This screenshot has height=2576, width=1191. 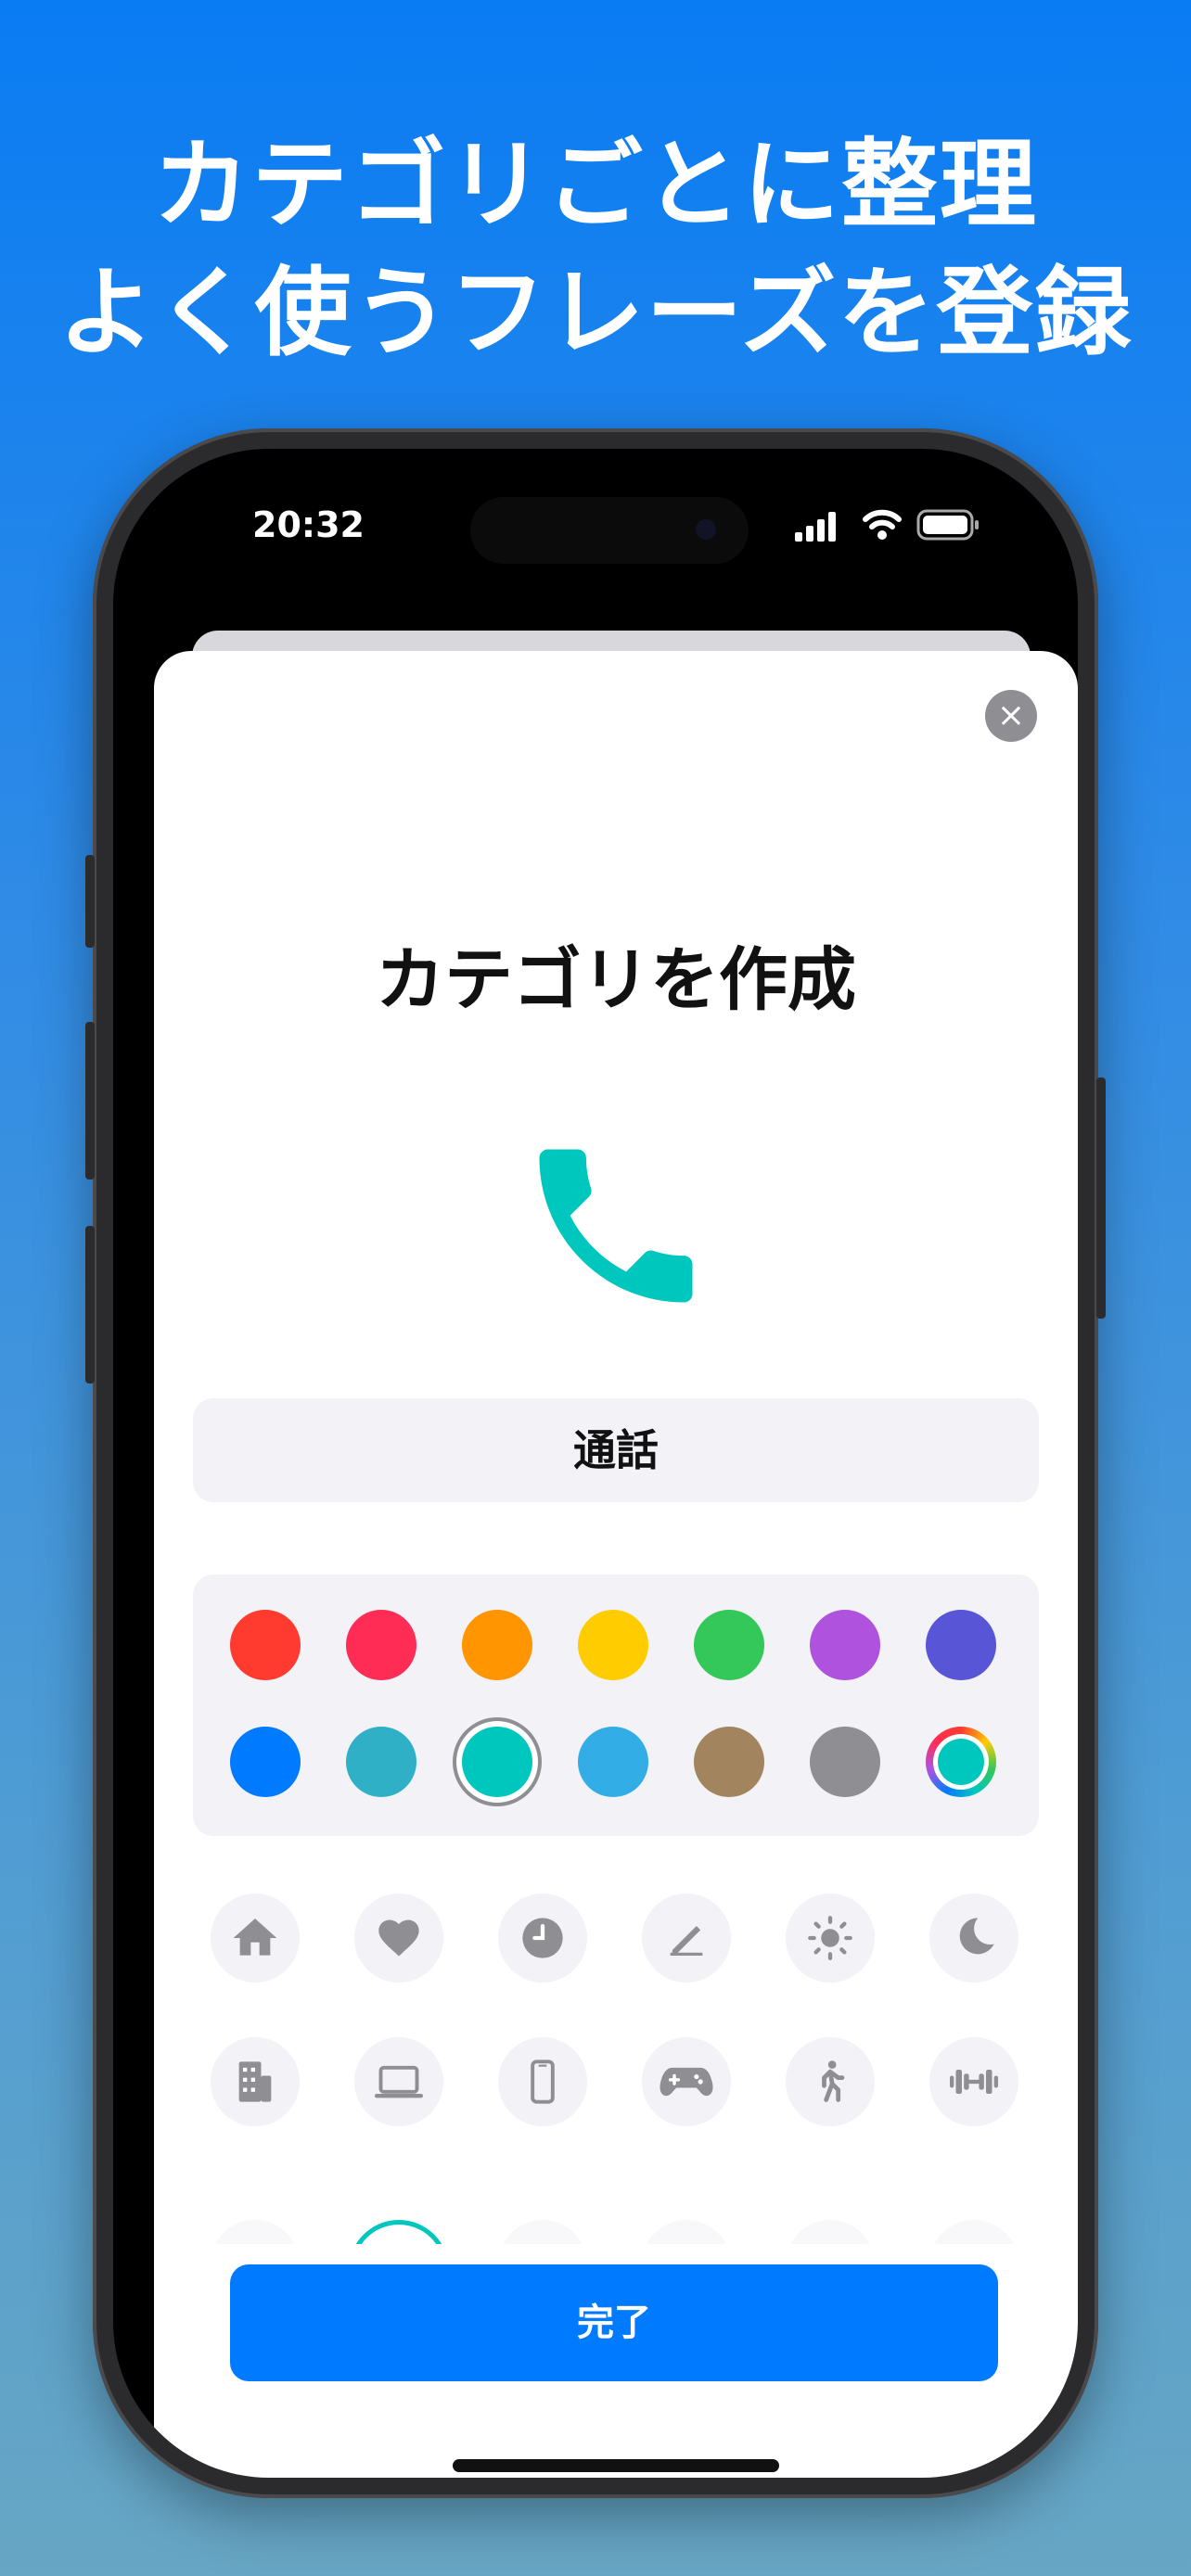 I want to click on icon-option-house, so click(x=255, y=1939).